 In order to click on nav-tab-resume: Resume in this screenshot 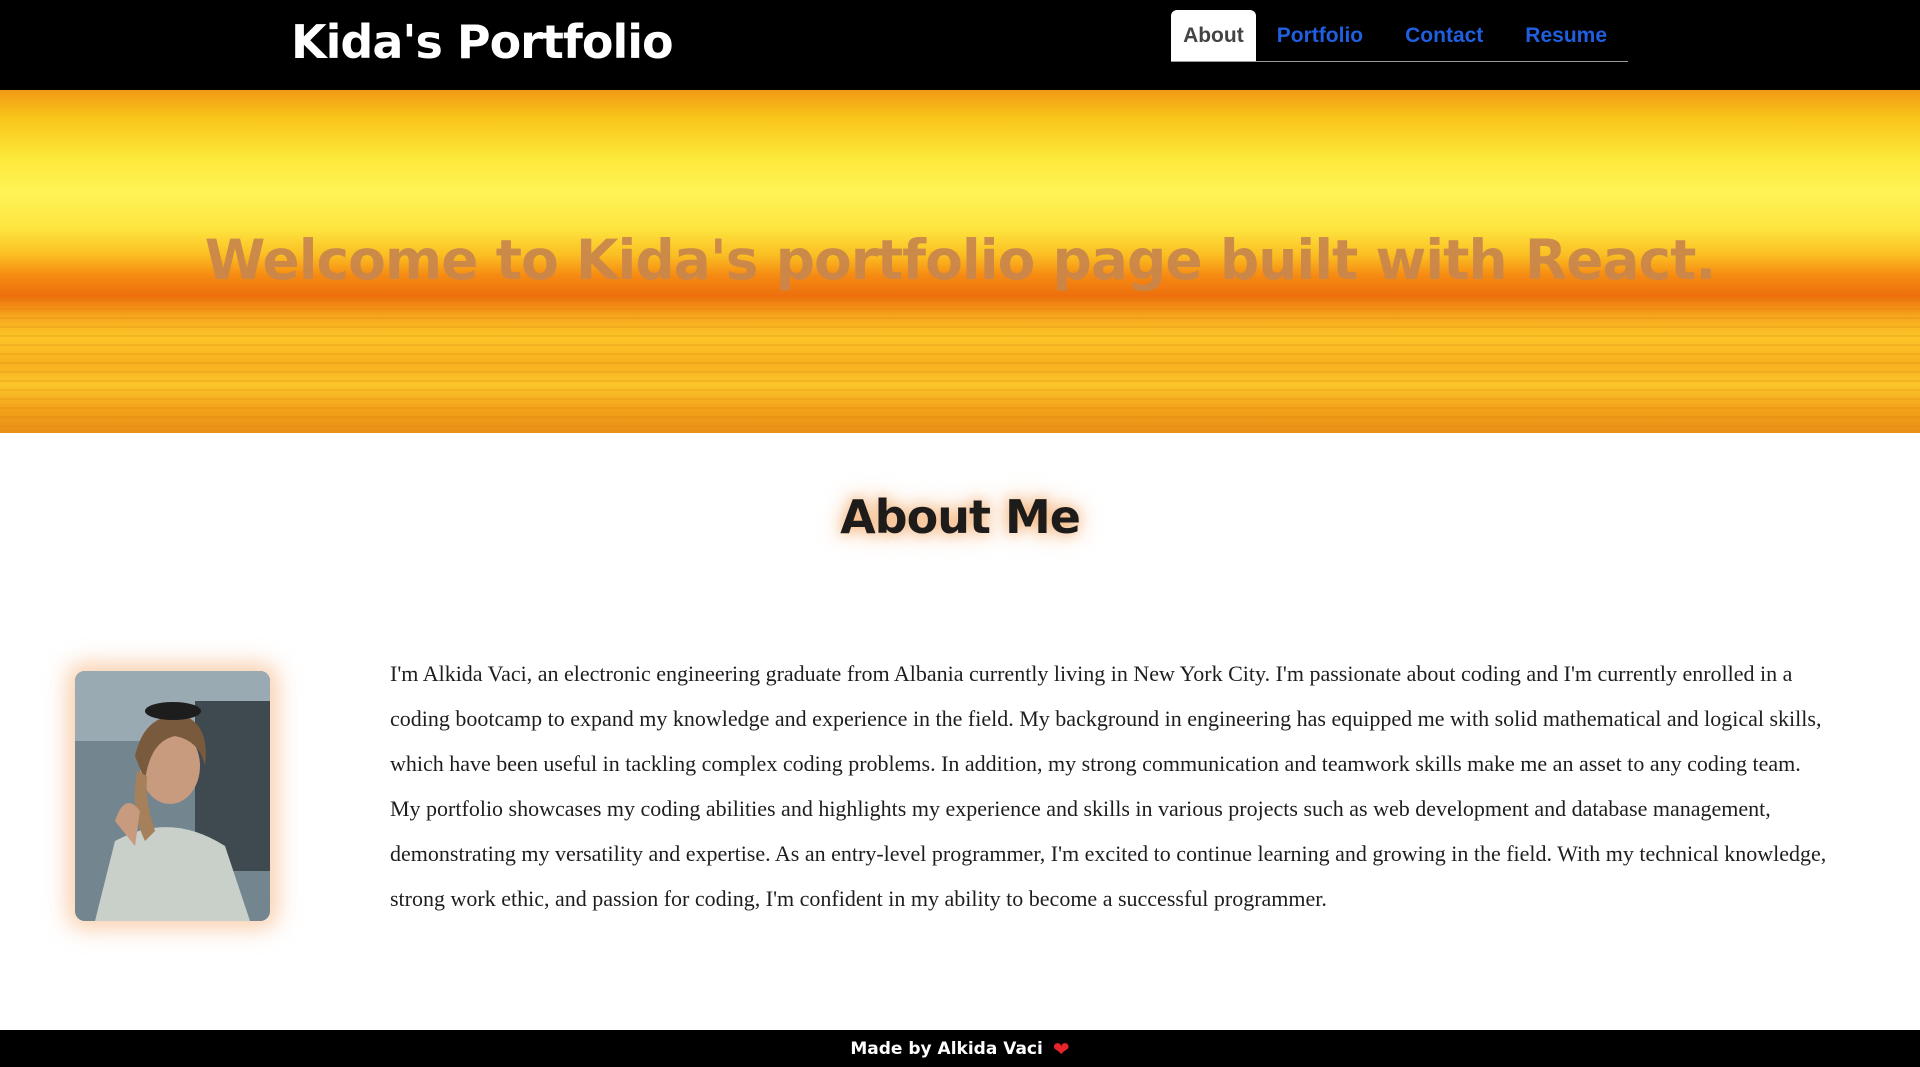, I will do `click(1566, 35)`.